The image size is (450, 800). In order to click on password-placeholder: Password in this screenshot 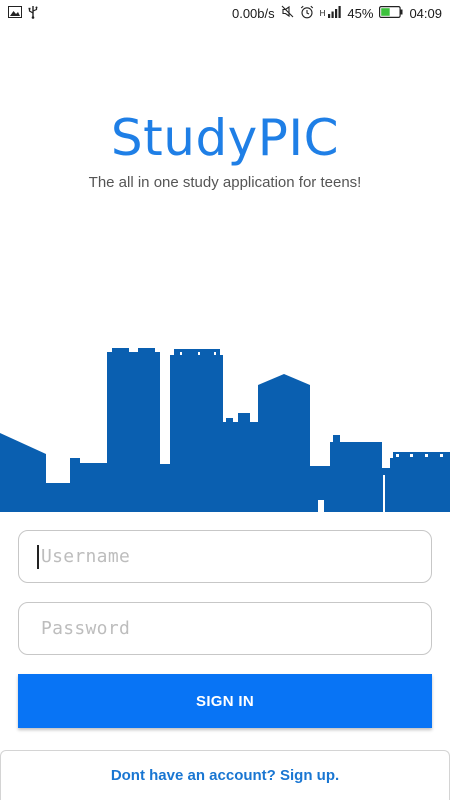, I will do `click(86, 628)`.